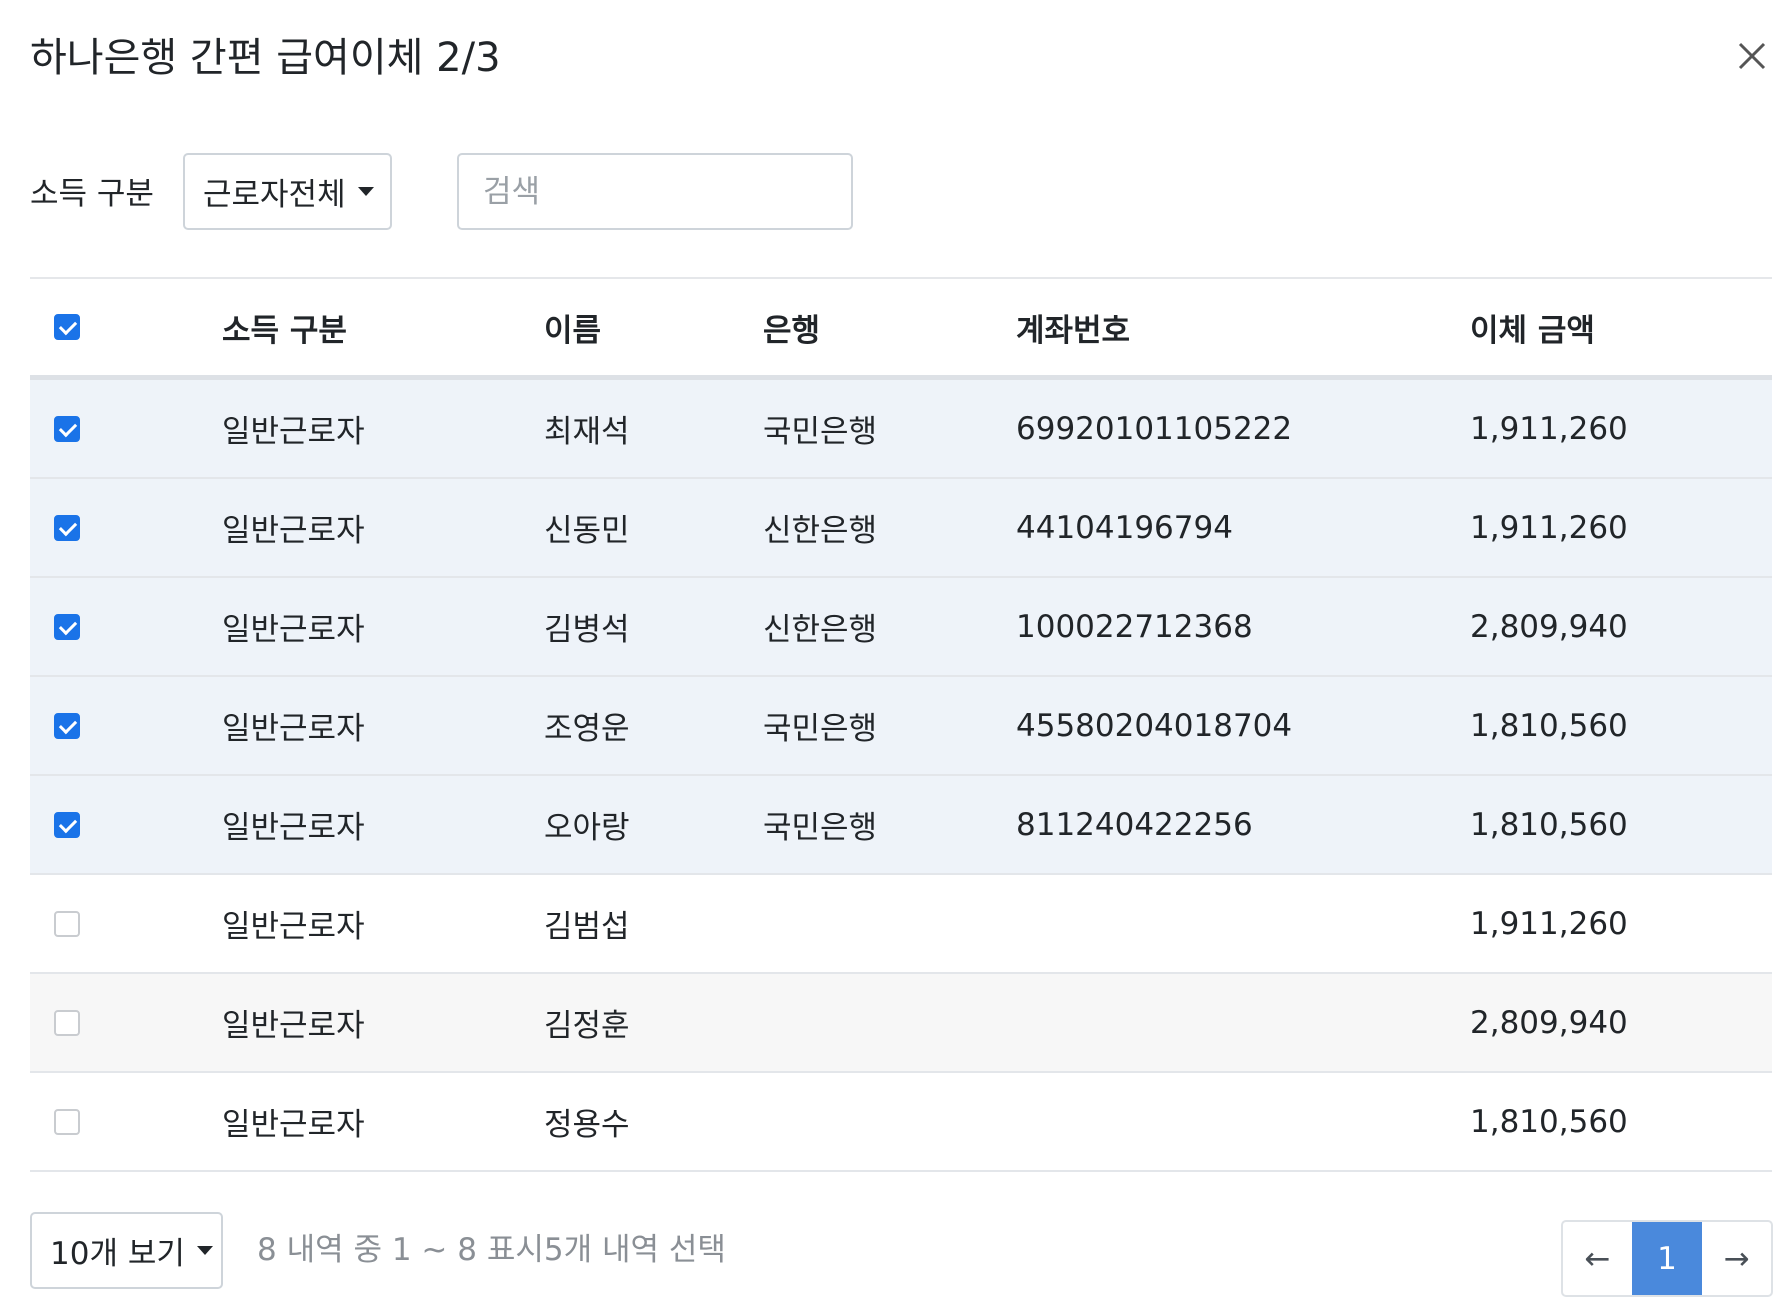 The width and height of the screenshot is (1790, 1310). I want to click on pagination: ← 1 →, so click(1667, 1258).